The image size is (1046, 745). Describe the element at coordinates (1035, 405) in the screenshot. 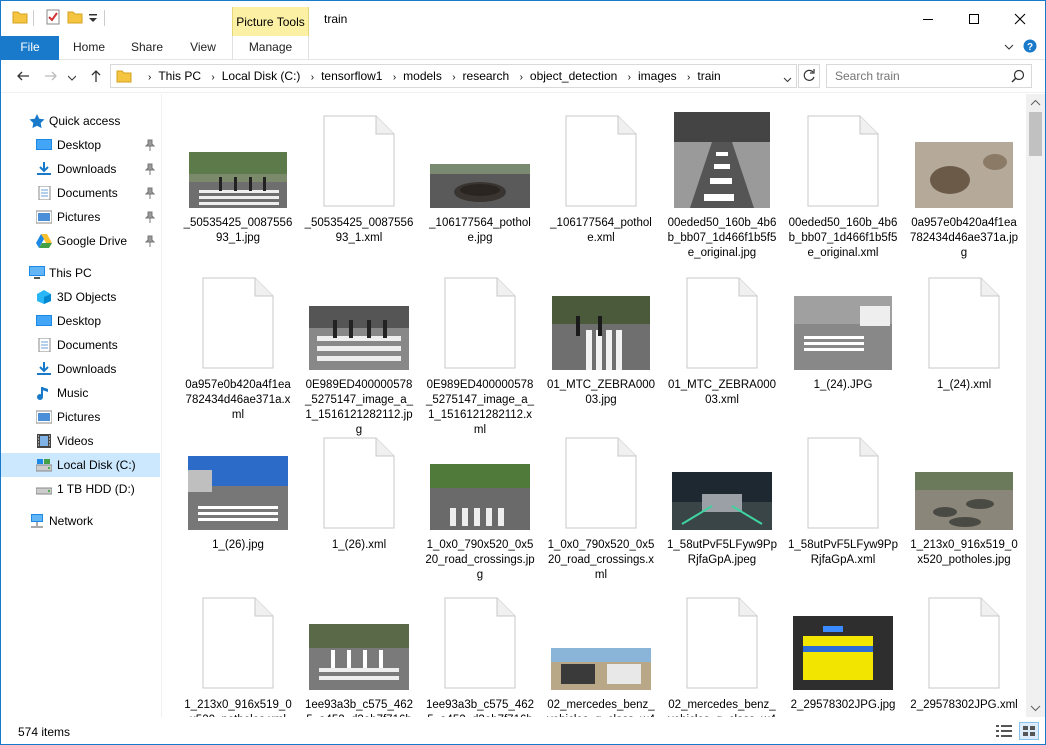

I see `vertical-scrollbar` at that location.